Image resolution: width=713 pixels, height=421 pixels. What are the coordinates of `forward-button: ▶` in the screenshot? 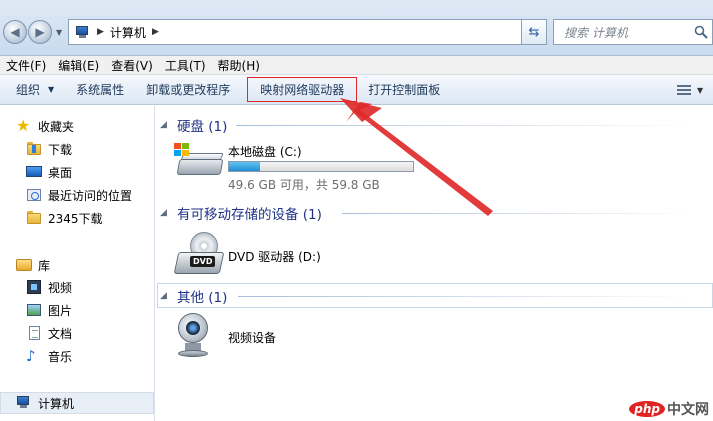 It's located at (40, 32).